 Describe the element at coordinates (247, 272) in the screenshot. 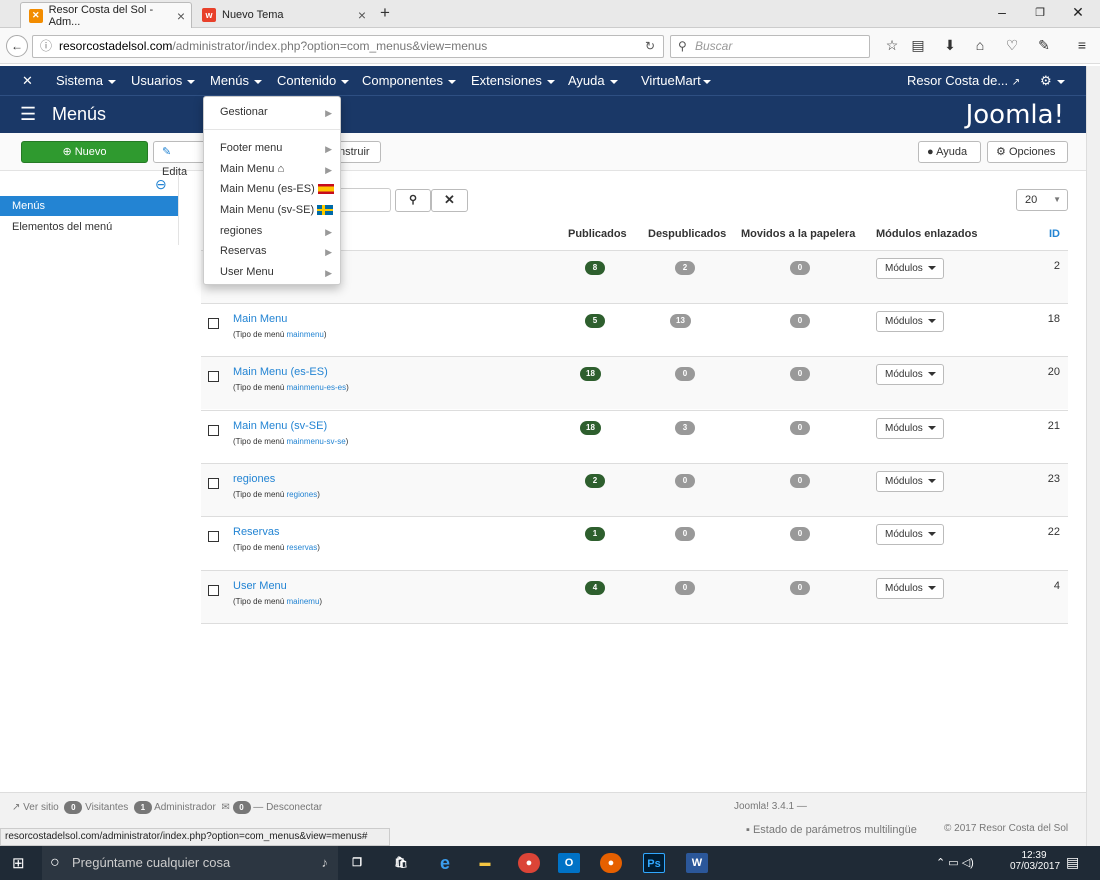

I see `dropdown-item-user-menu: User Menu` at that location.